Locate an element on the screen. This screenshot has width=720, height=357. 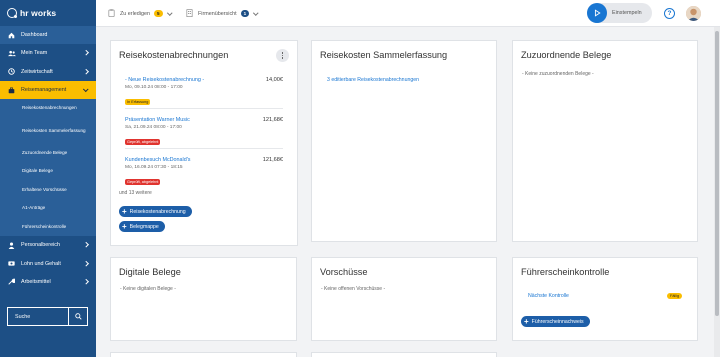
sidebar-search is located at coordinates (47, 316).